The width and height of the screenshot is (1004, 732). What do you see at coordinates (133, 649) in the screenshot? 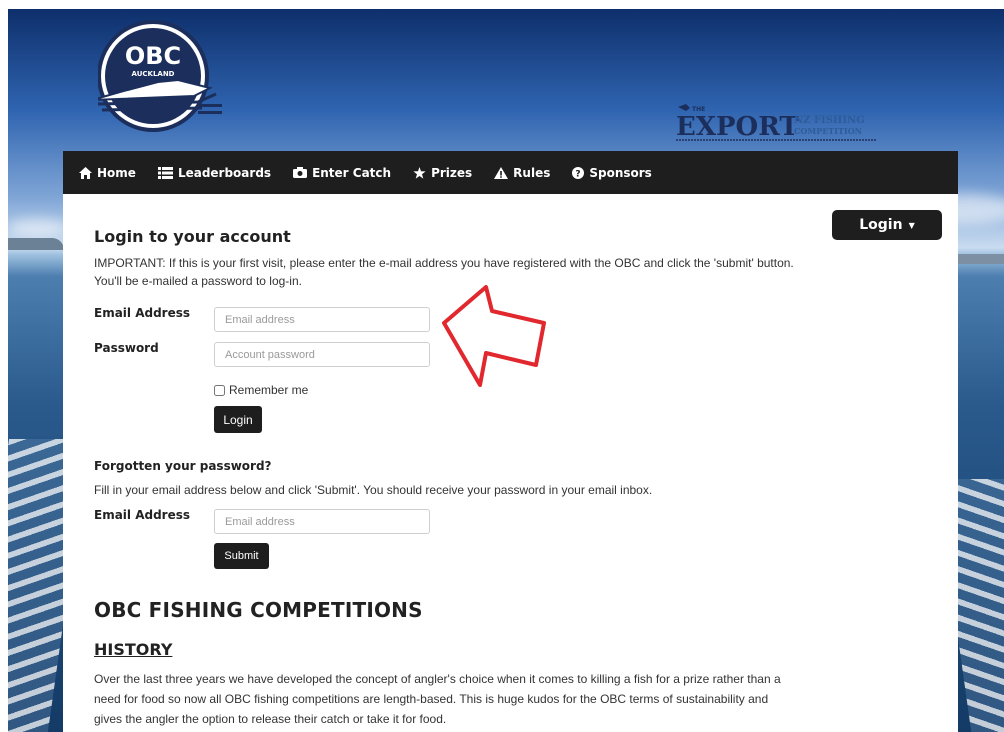
I see `history-heading: HISTORY` at bounding box center [133, 649].